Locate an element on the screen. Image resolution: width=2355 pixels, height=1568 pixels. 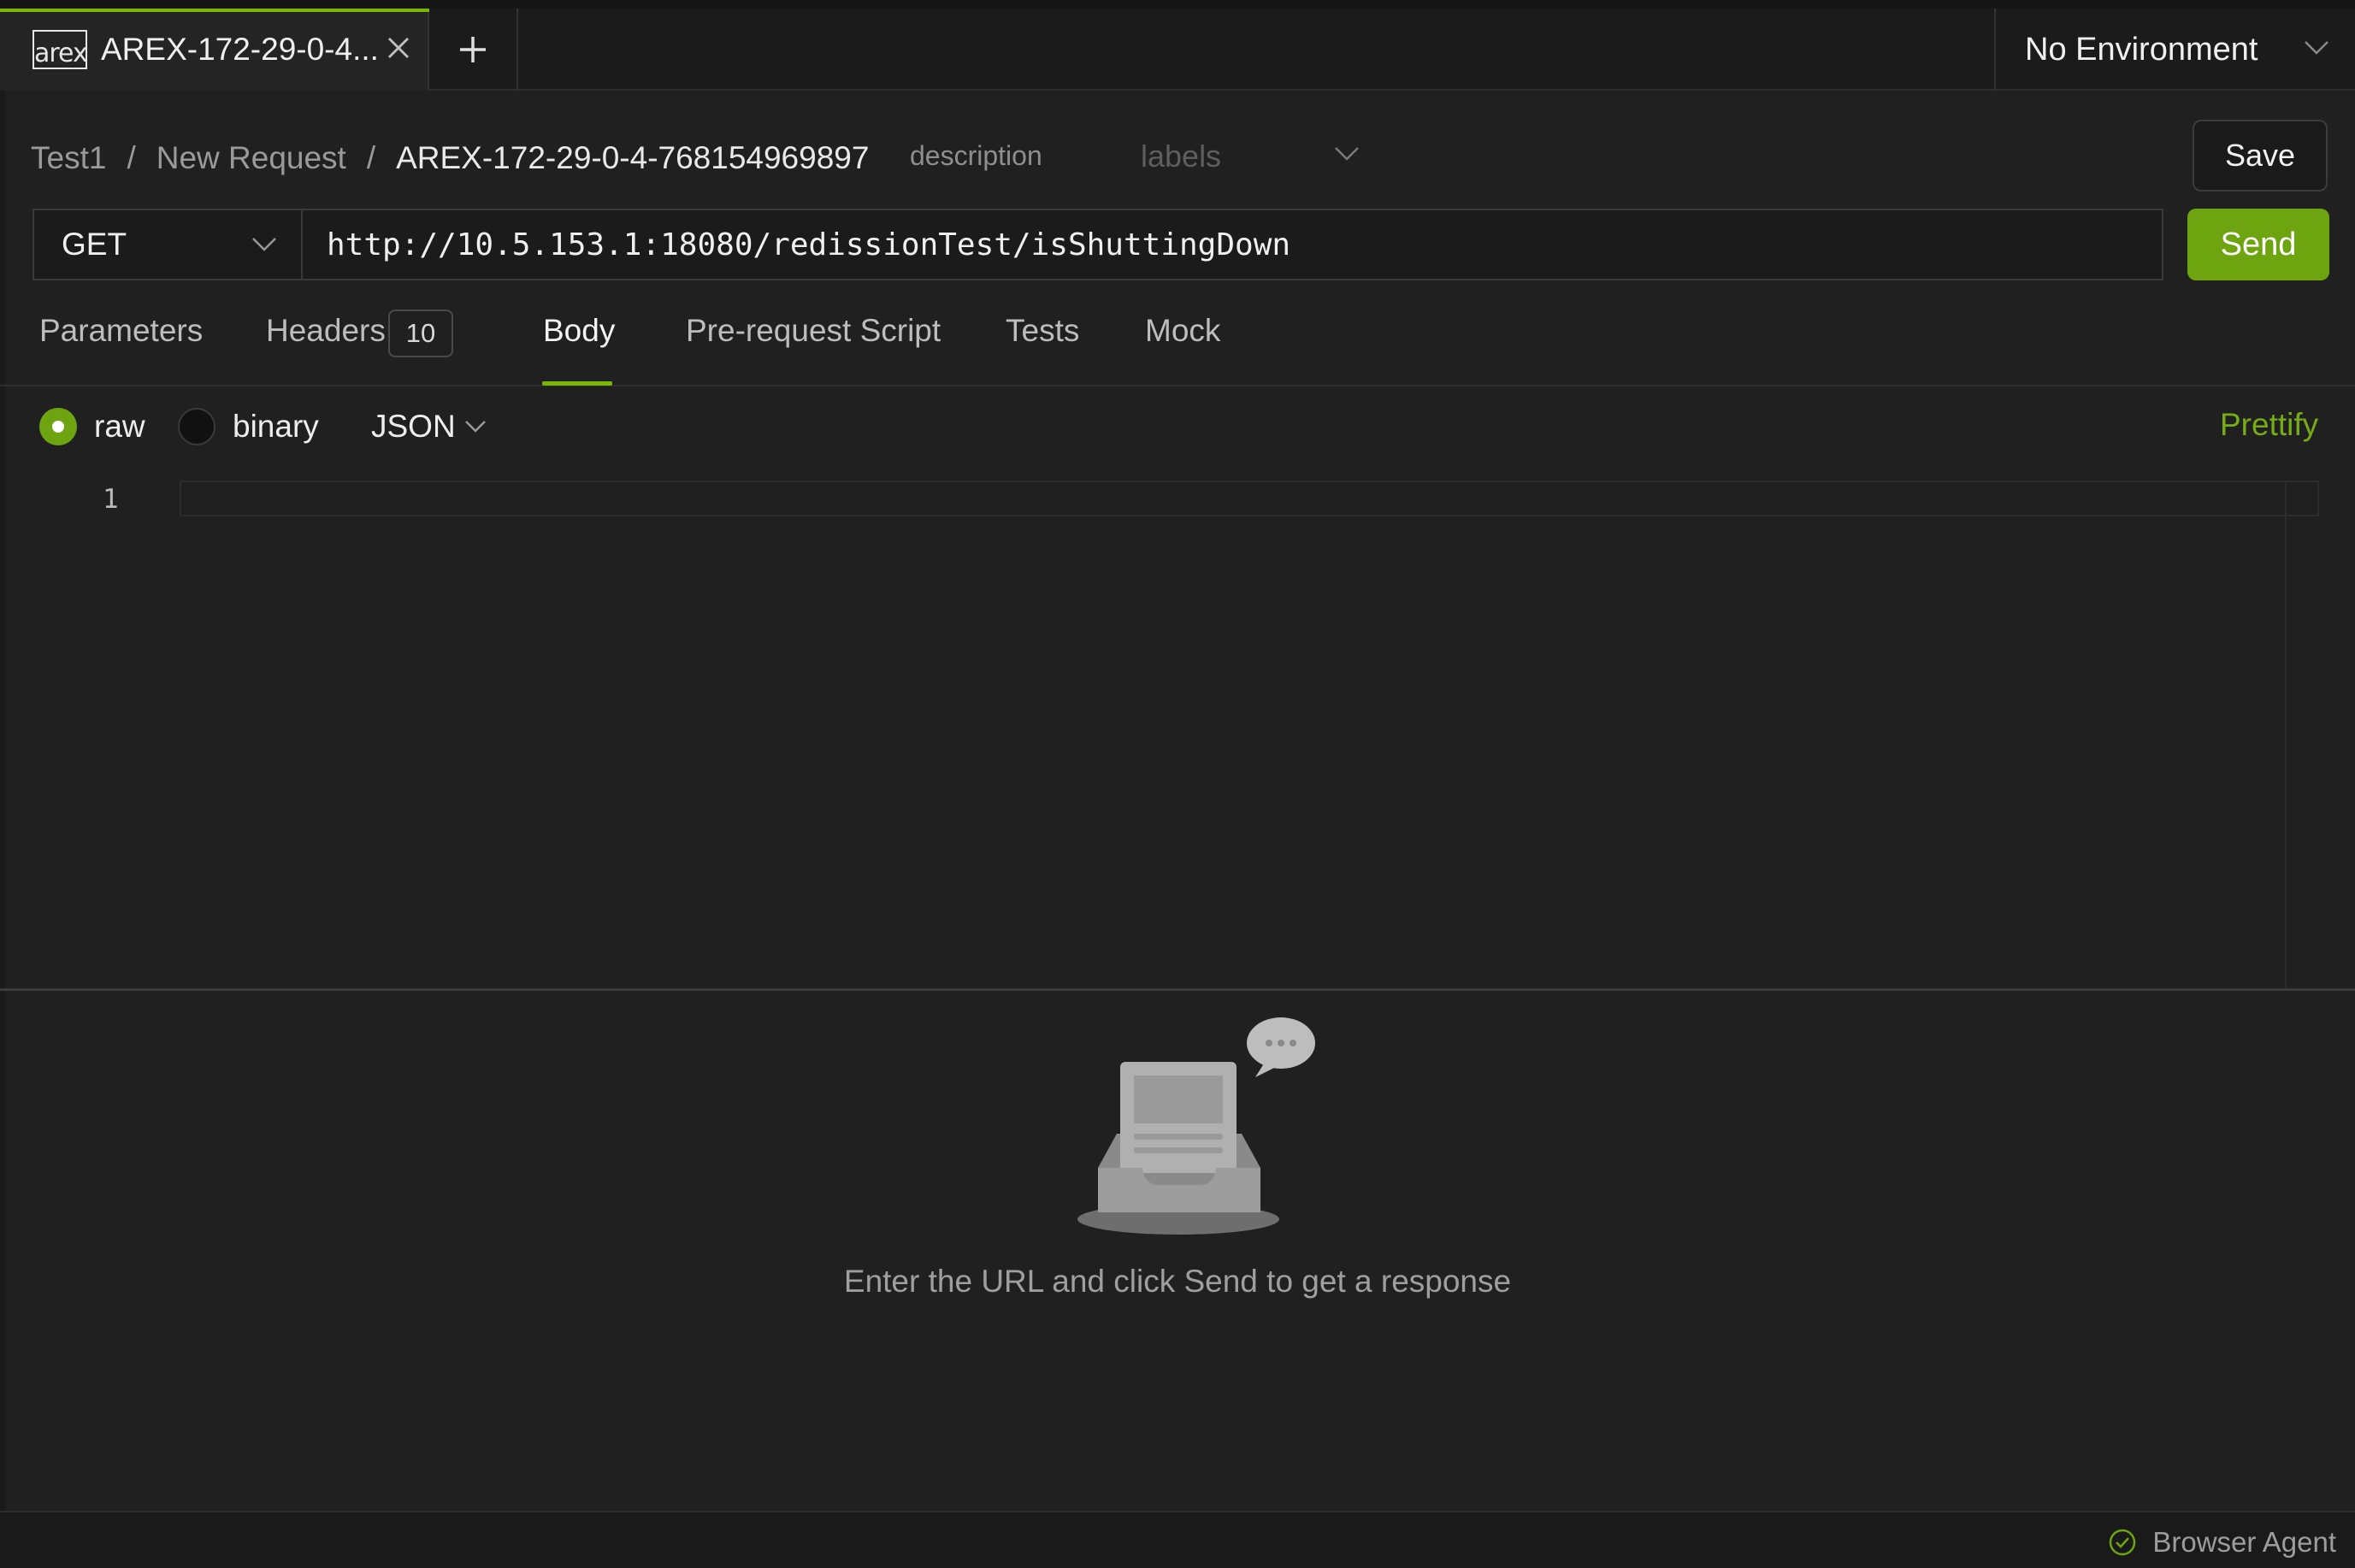
tab-pre-request-script: Pre-request Script is located at coordinates (813, 331).